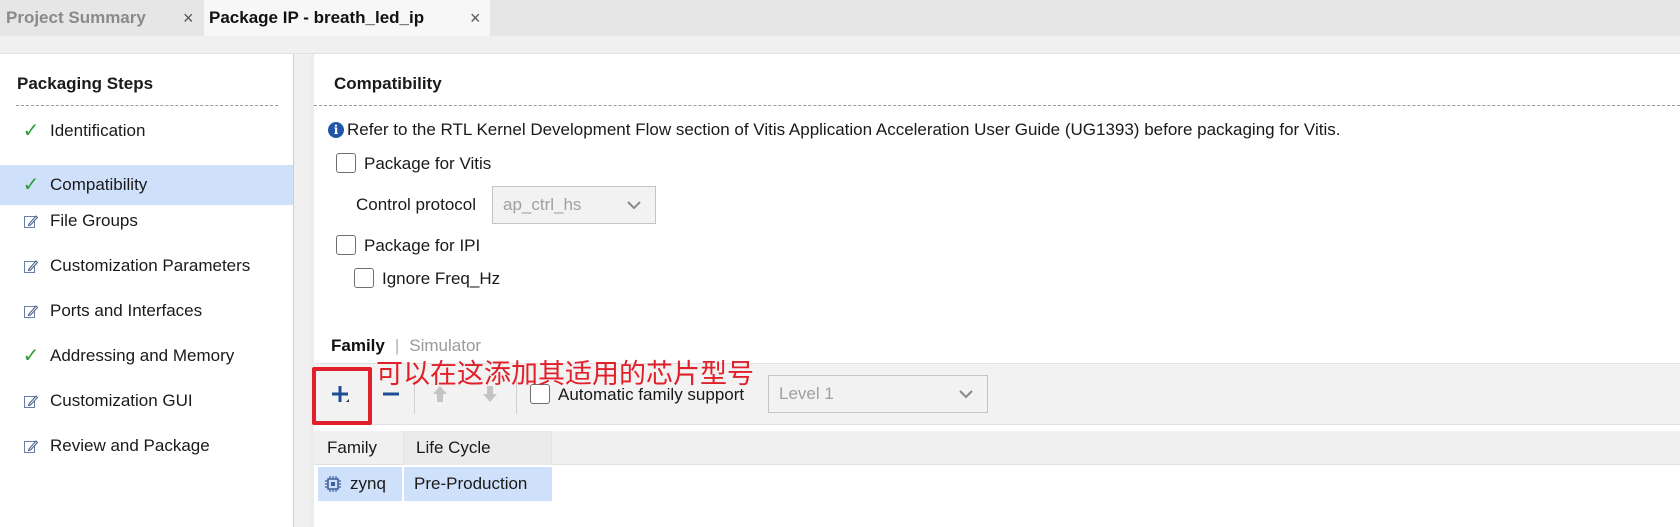  Describe the element at coordinates (542, 204) in the screenshot. I see `control-protocol-value: ap_ctrl_hs` at that location.